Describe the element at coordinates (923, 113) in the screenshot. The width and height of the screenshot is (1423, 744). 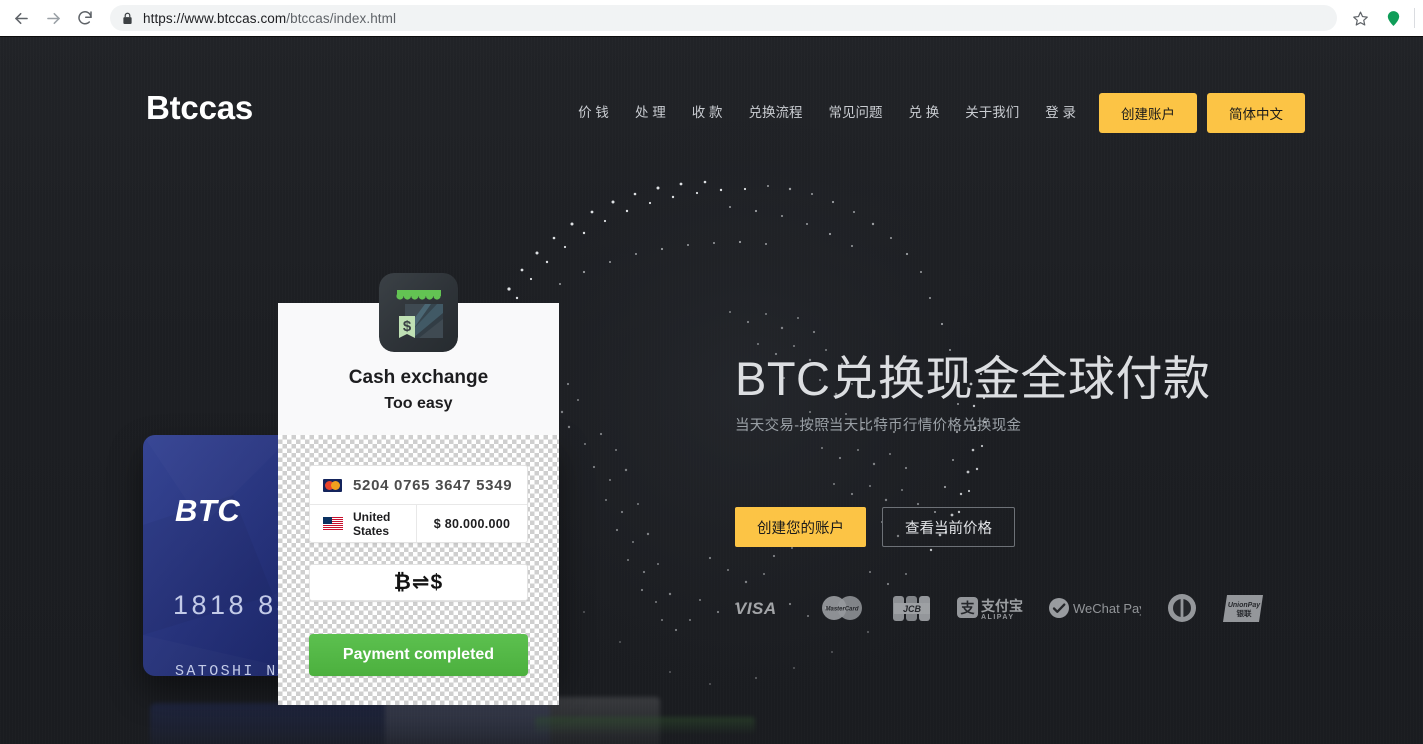
I see `nav-item-exchange: 兑 换` at that location.